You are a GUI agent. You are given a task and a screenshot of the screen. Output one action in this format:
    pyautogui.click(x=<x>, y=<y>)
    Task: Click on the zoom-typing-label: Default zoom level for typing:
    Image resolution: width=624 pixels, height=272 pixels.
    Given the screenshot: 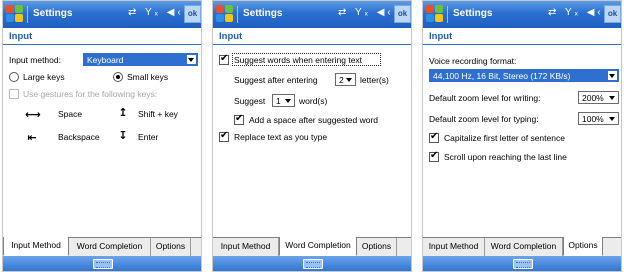 What is the action you would take?
    pyautogui.click(x=484, y=119)
    